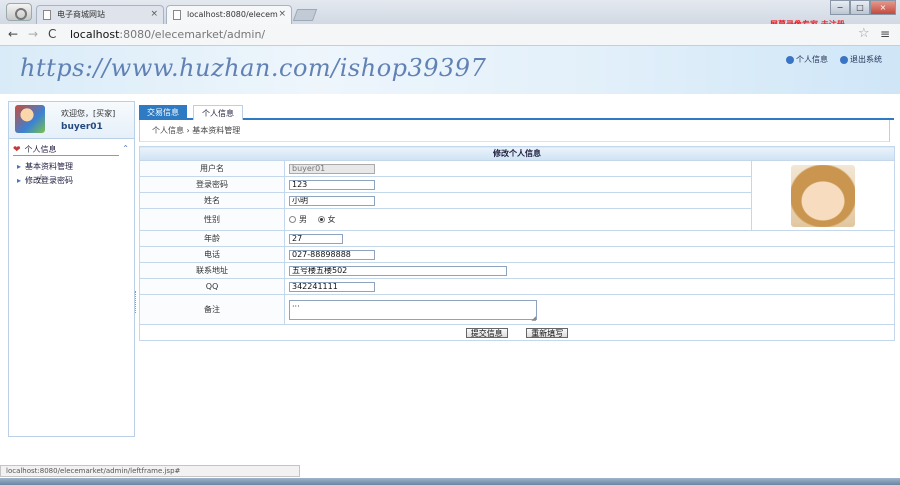 The height and width of the screenshot is (485, 900). I want to click on welcome-text: 欢迎您，[买家], so click(88, 113).